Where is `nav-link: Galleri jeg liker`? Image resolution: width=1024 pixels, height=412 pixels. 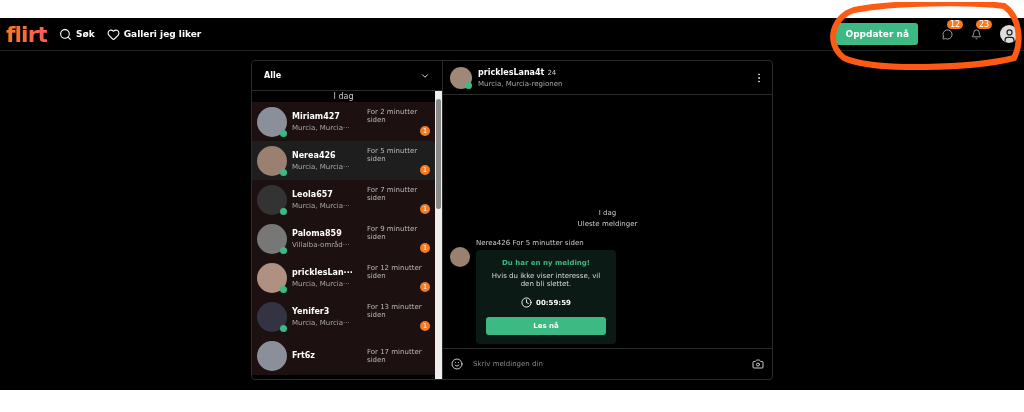
nav-link: Galleri jeg liker is located at coordinates (154, 34).